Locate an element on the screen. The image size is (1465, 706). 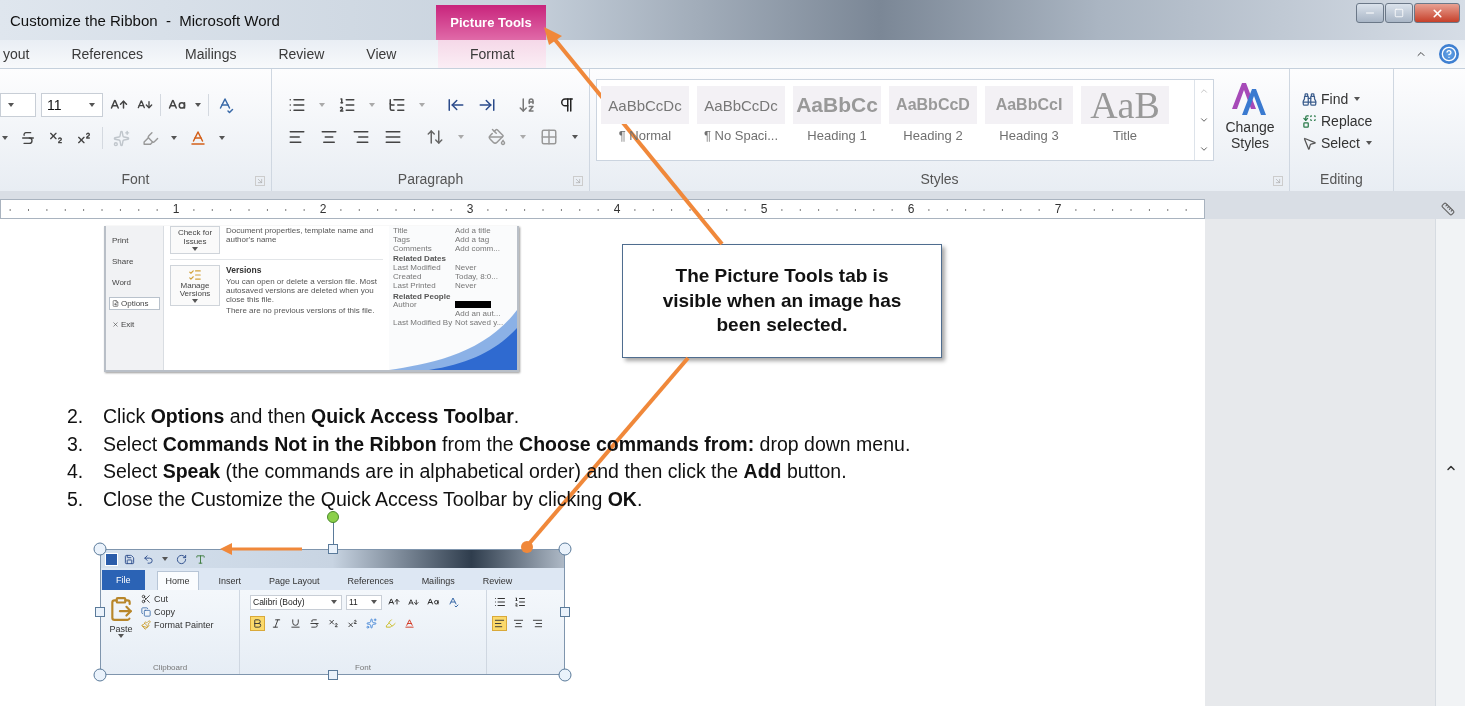
line-spacing-icon is located at coordinates (435, 137).